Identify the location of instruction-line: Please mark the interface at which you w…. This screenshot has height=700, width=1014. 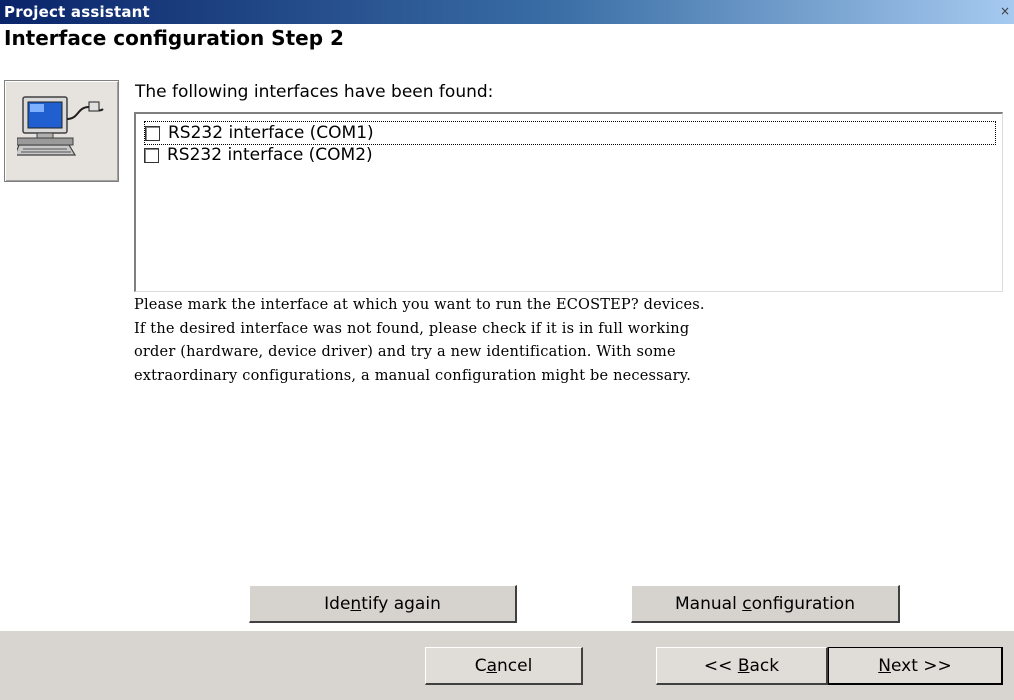
(419, 305).